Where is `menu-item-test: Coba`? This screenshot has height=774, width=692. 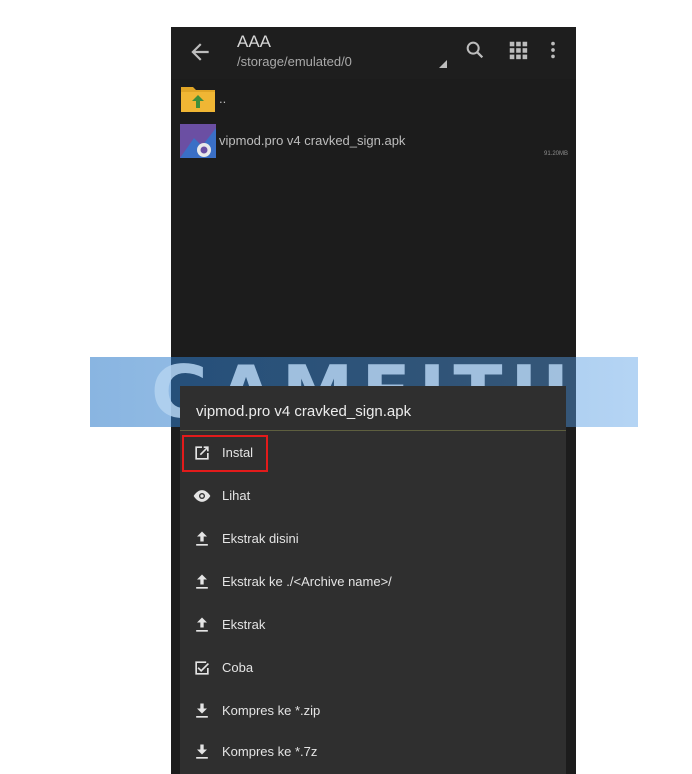
menu-item-test: Coba is located at coordinates (373, 668).